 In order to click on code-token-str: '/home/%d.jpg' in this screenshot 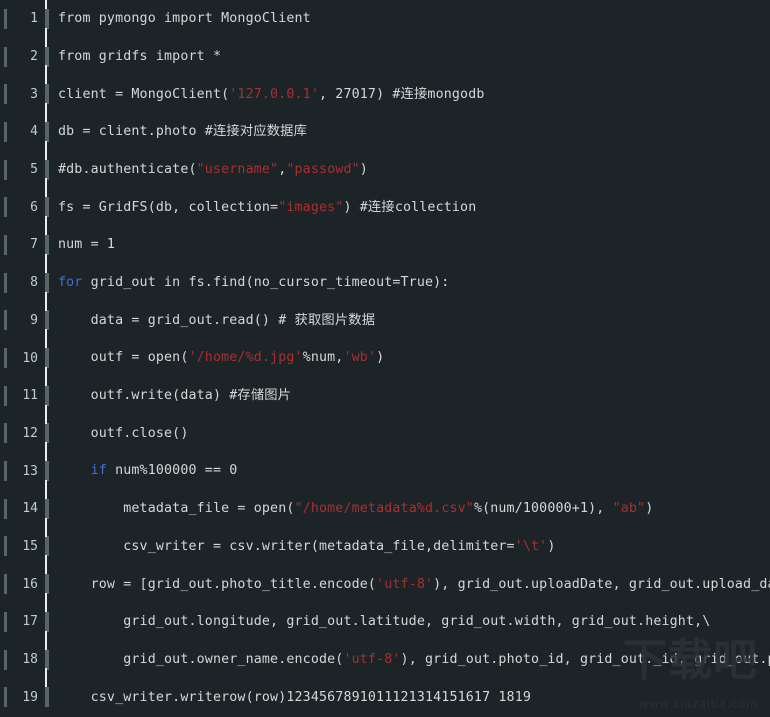, I will do `click(245, 358)`.